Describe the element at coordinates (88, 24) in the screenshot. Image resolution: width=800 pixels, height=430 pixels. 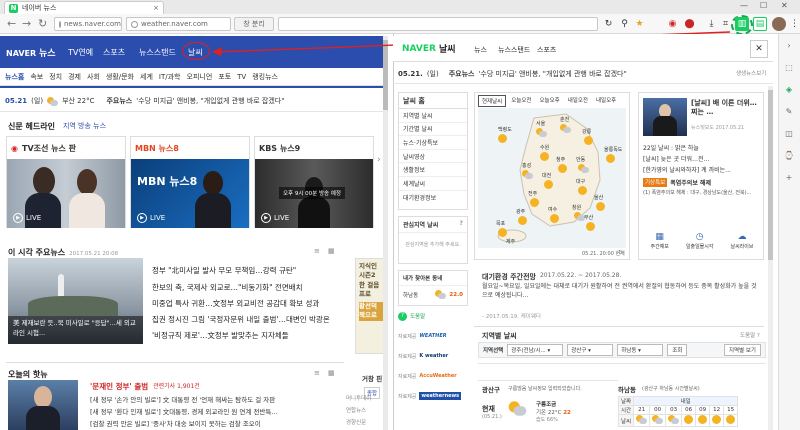
I see `url-field-left: news.naver.com` at that location.